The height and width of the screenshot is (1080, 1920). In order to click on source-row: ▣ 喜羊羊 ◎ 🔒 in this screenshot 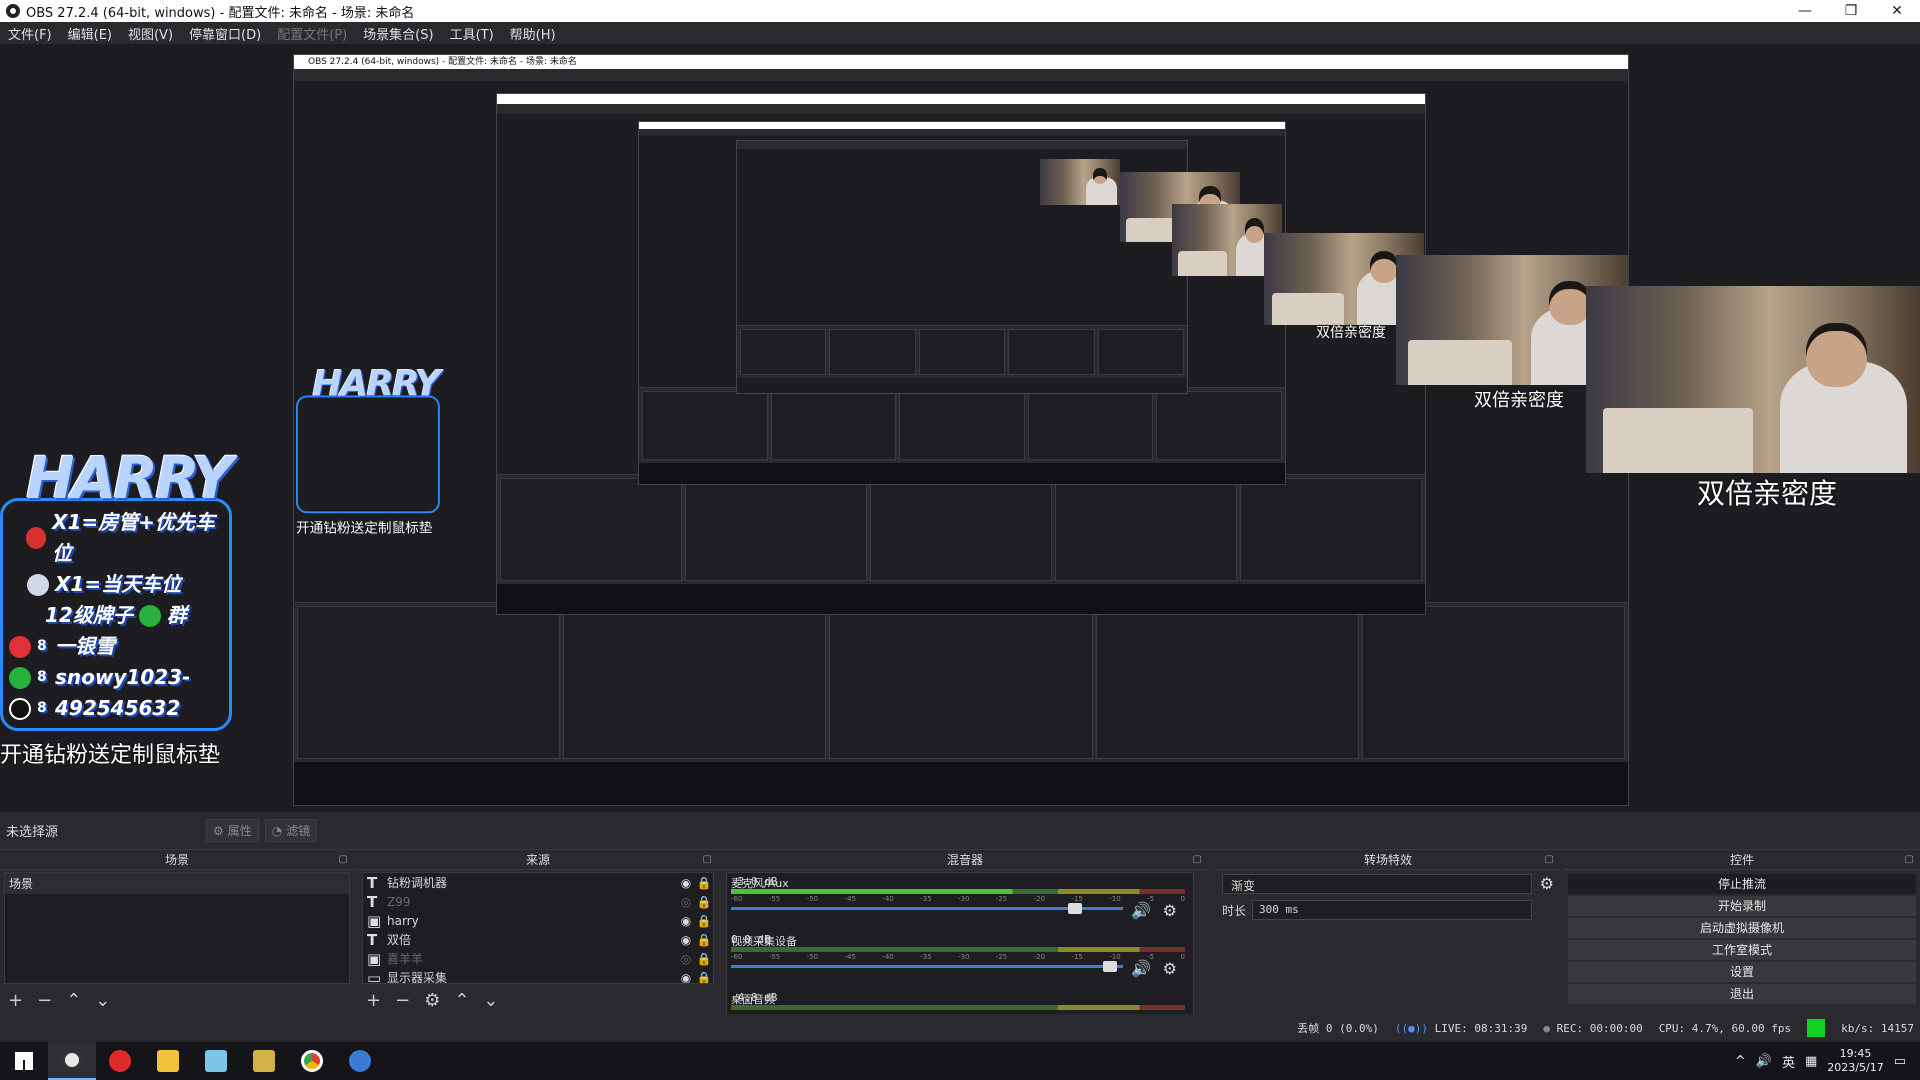, I will do `click(538, 958)`.